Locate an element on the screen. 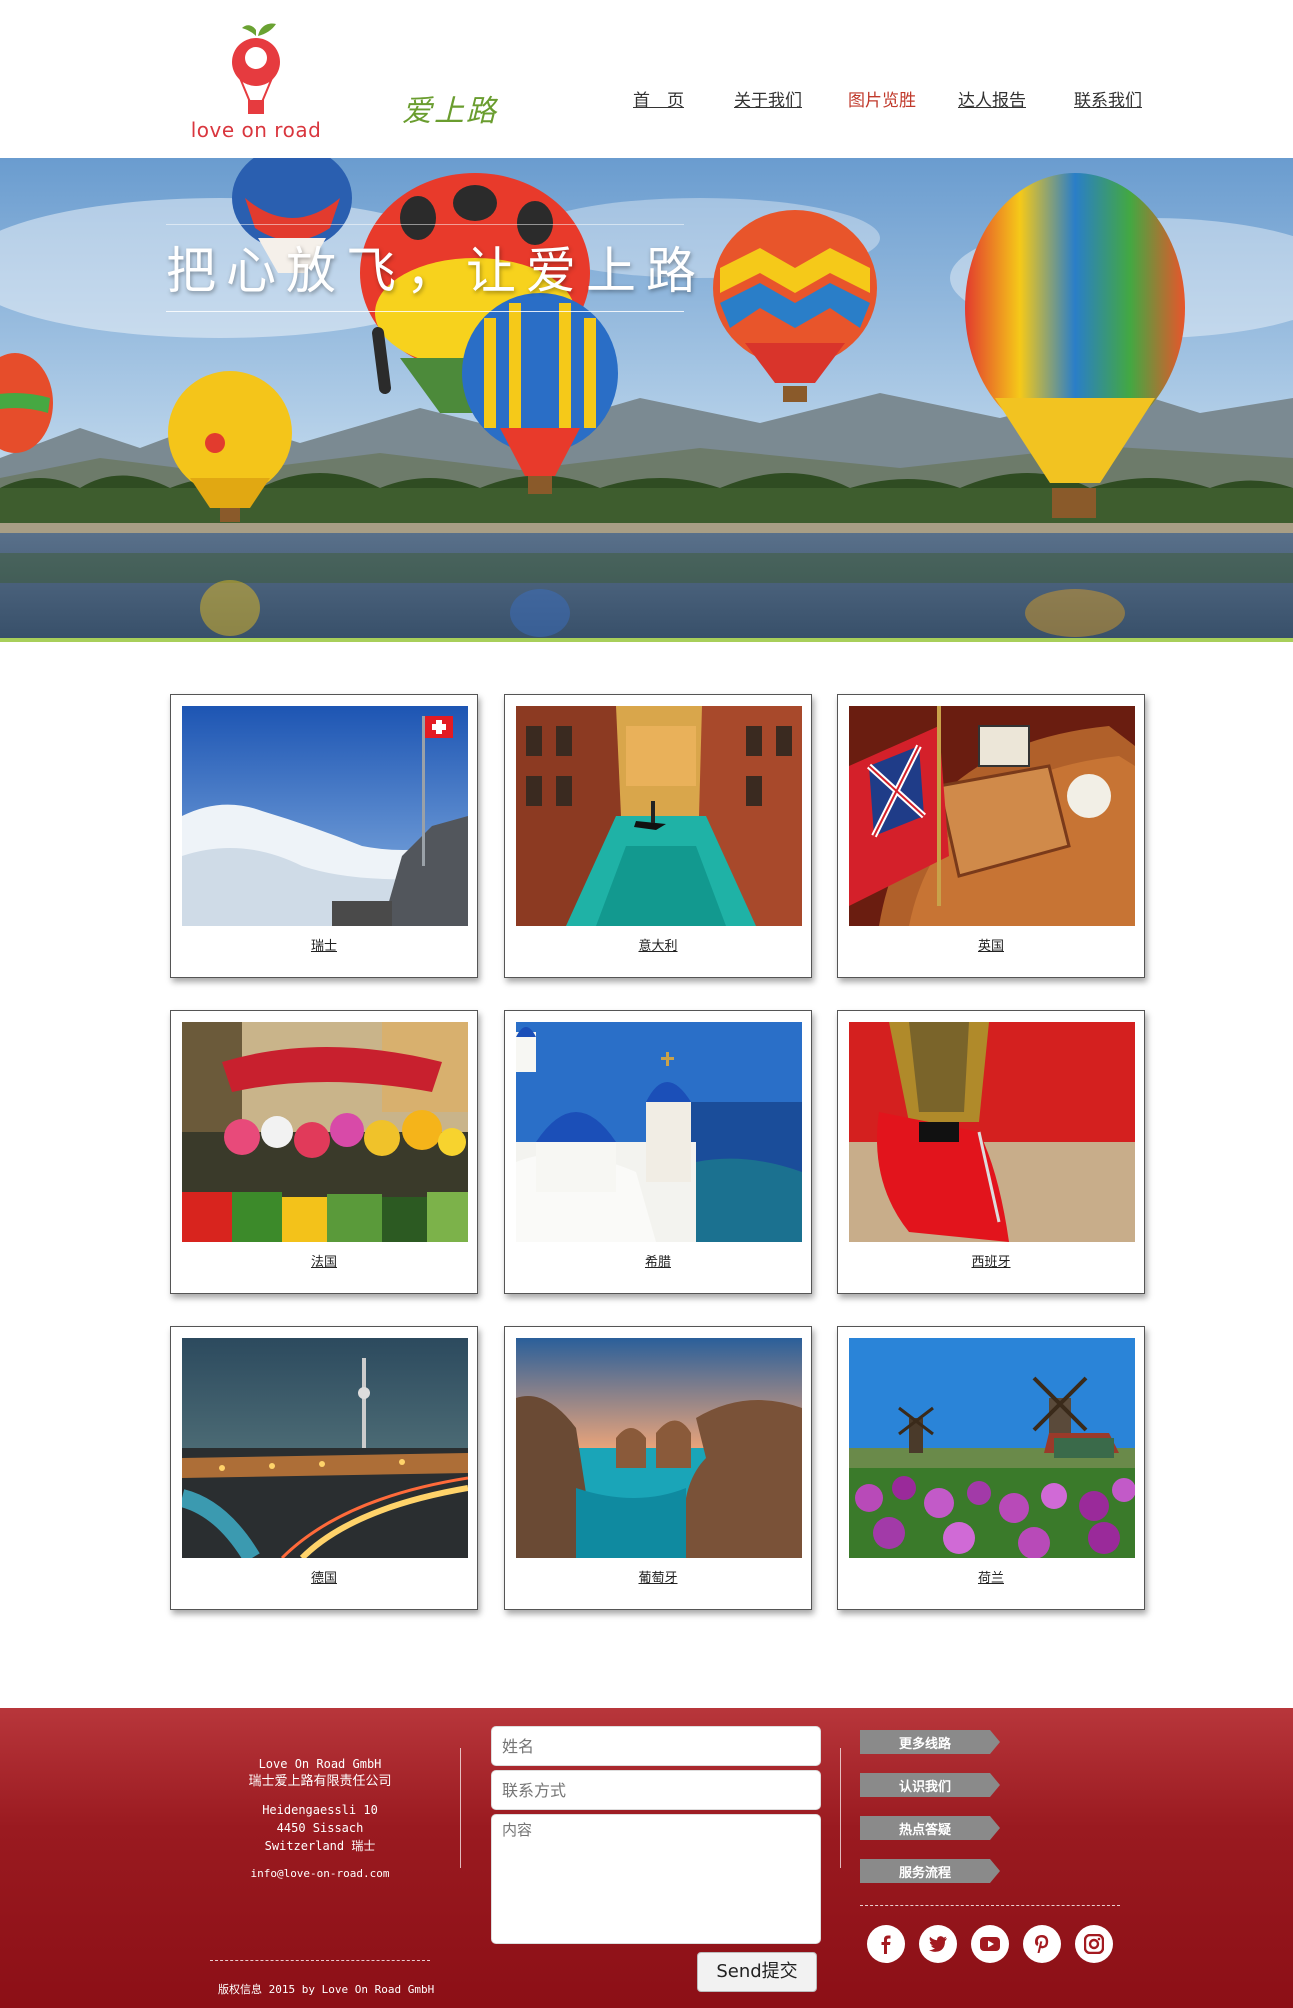 This screenshot has height=2008, width=1293. nav-item-contact: 联系我们 is located at coordinates (1108, 98).